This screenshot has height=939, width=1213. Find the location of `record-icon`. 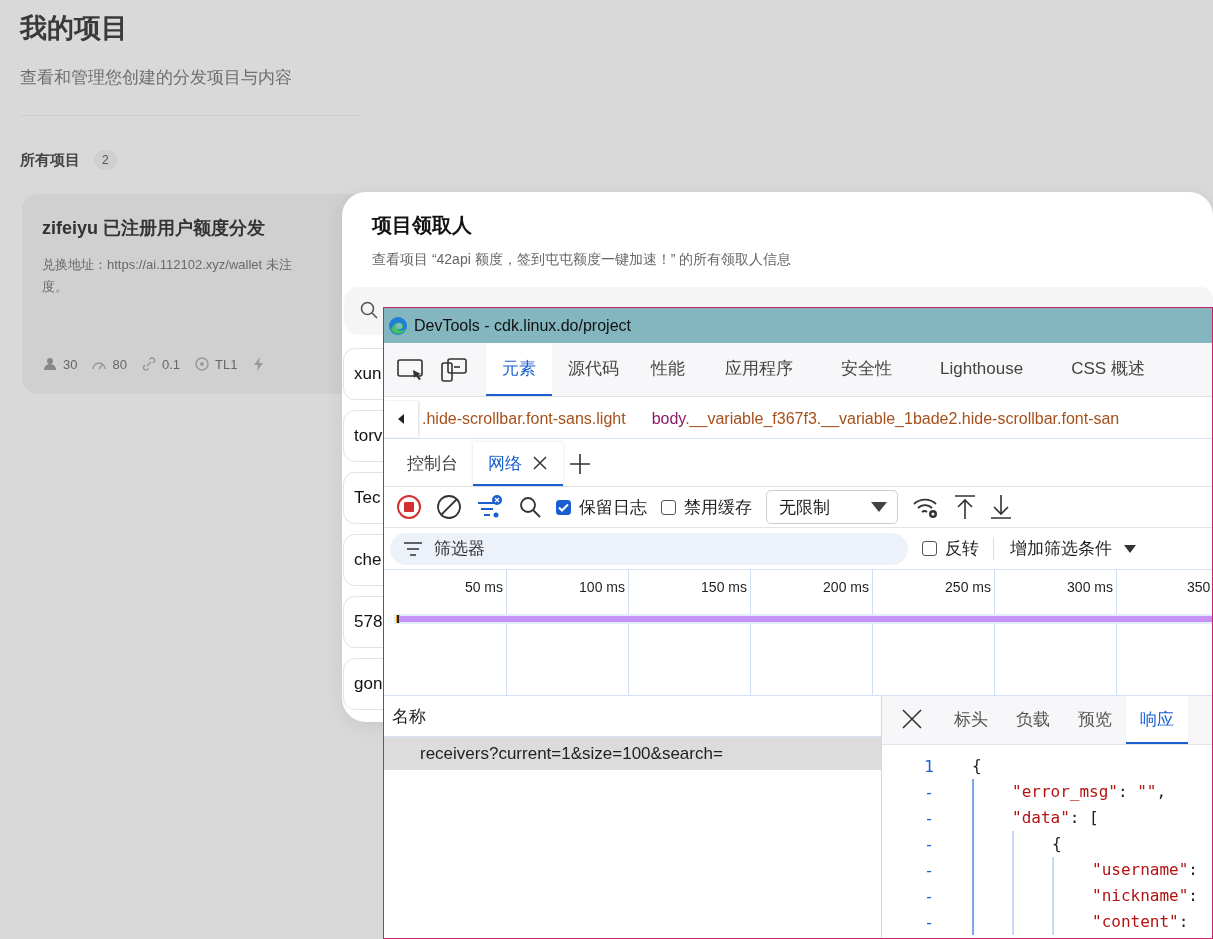

record-icon is located at coordinates (409, 507).